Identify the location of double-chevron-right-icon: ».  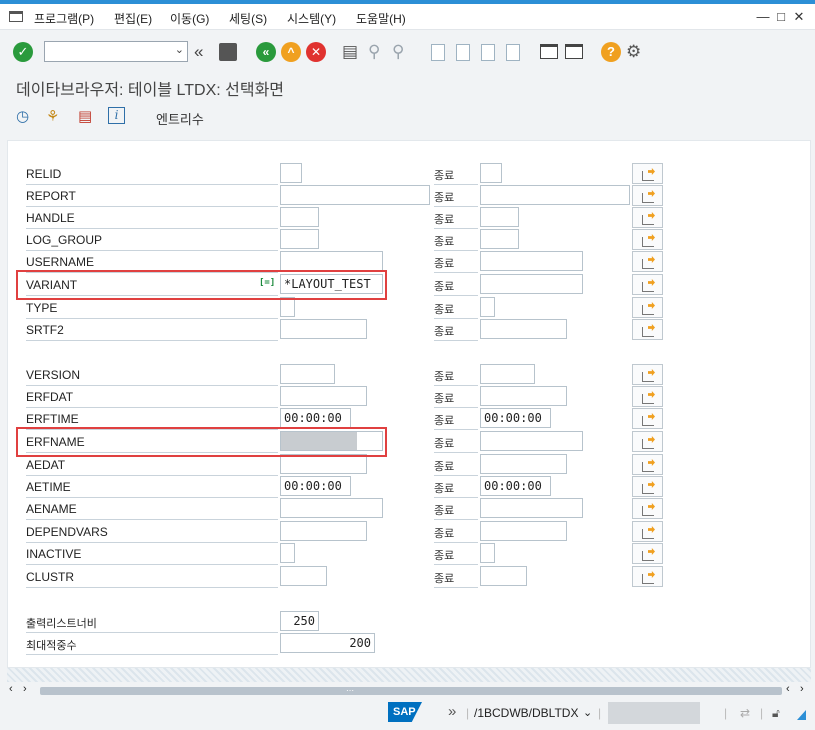
(452, 711).